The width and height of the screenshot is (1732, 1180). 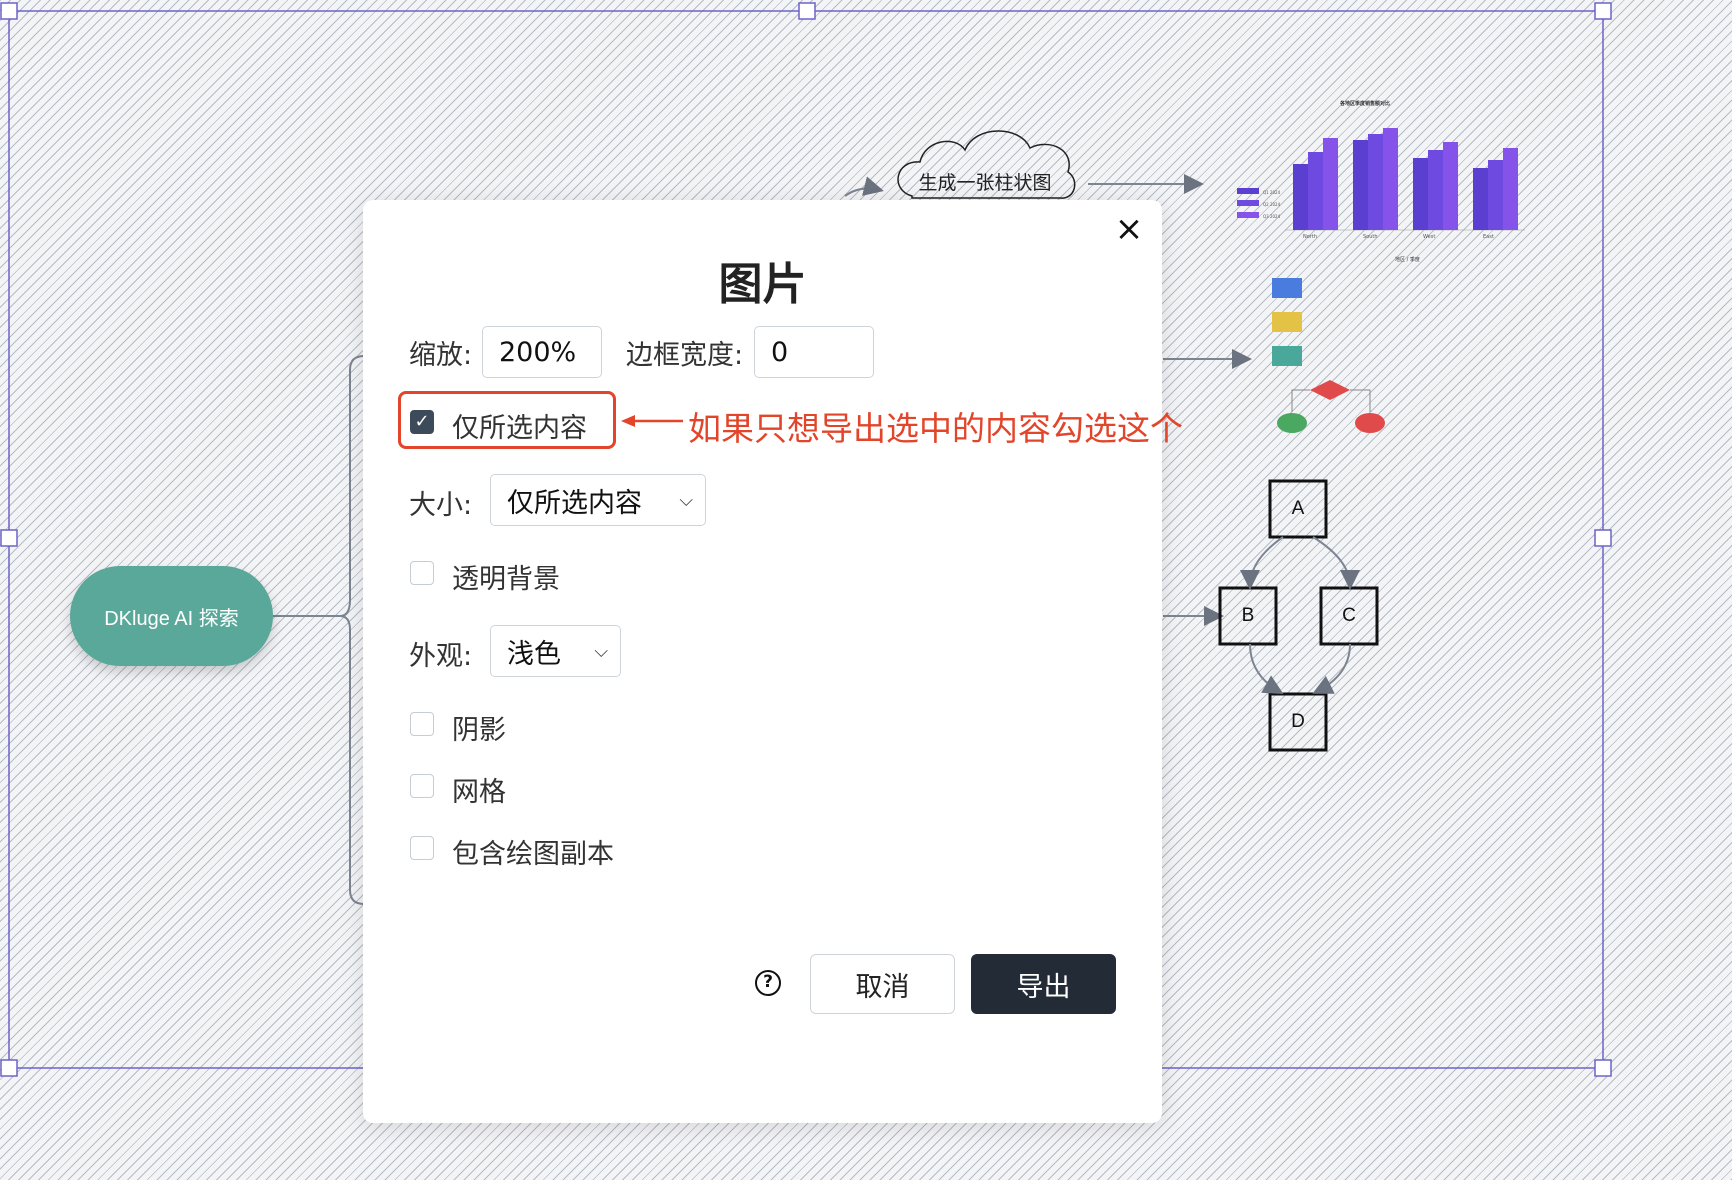 I want to click on mini-chart-category-label: South, so click(x=1370, y=237).